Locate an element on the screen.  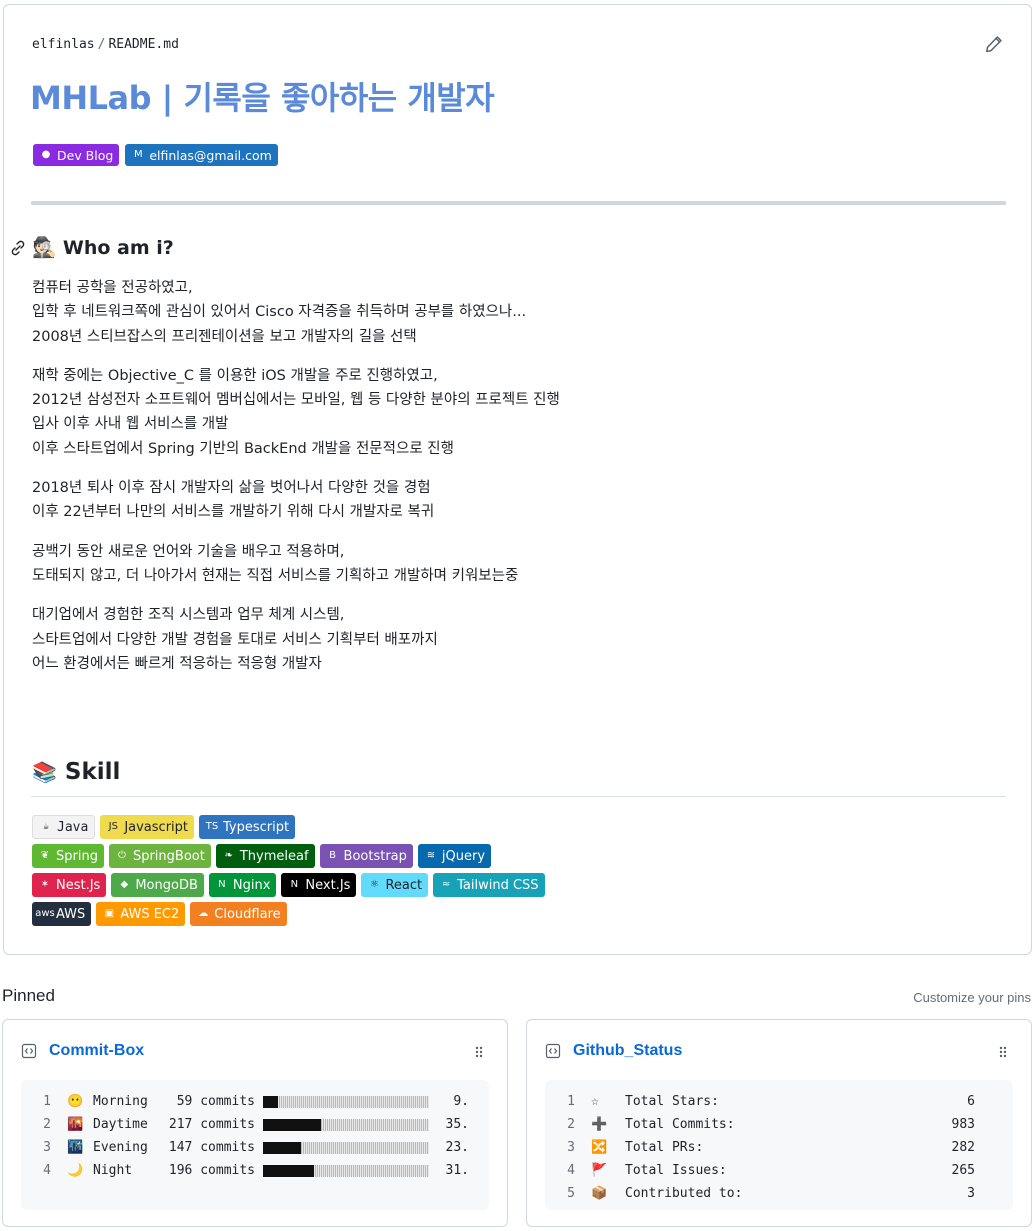
line-emoji: 🌃 is located at coordinates (75, 1147).